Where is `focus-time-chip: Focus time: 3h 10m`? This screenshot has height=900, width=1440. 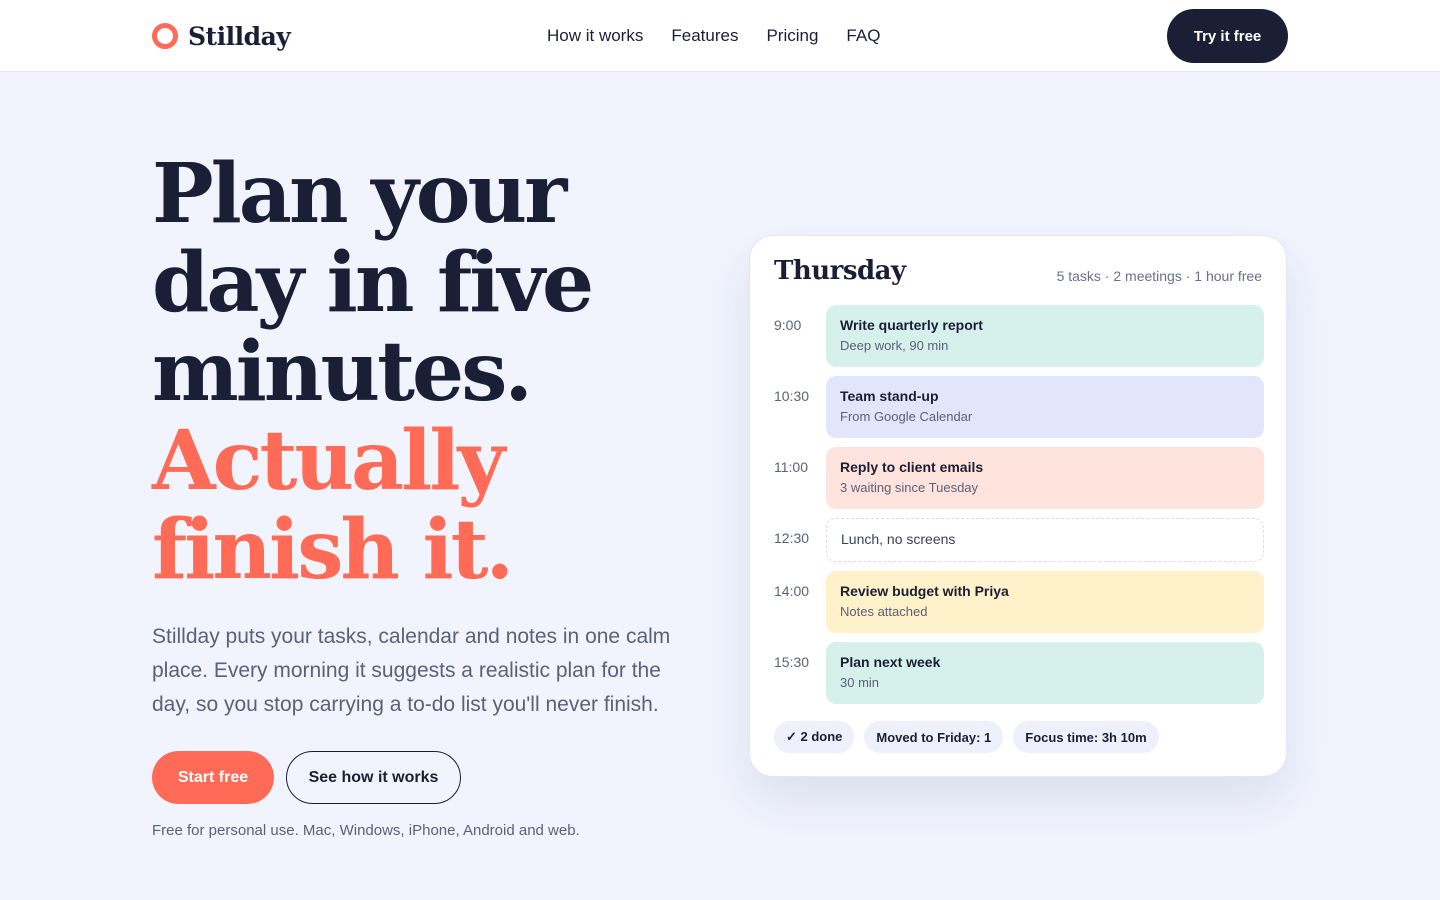 focus-time-chip: Focus time: 3h 10m is located at coordinates (1086, 737).